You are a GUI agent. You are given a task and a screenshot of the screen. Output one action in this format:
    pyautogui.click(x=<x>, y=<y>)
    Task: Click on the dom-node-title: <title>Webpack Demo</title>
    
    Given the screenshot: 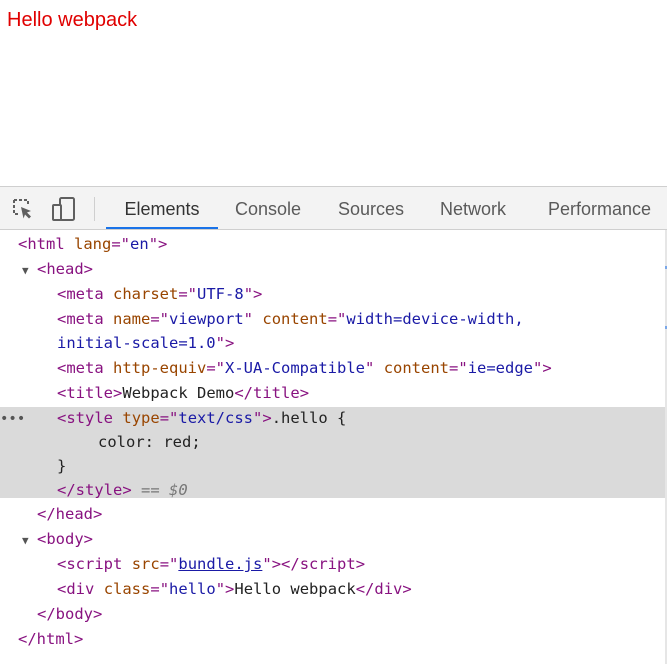 What is the action you would take?
    pyautogui.click(x=333, y=393)
    